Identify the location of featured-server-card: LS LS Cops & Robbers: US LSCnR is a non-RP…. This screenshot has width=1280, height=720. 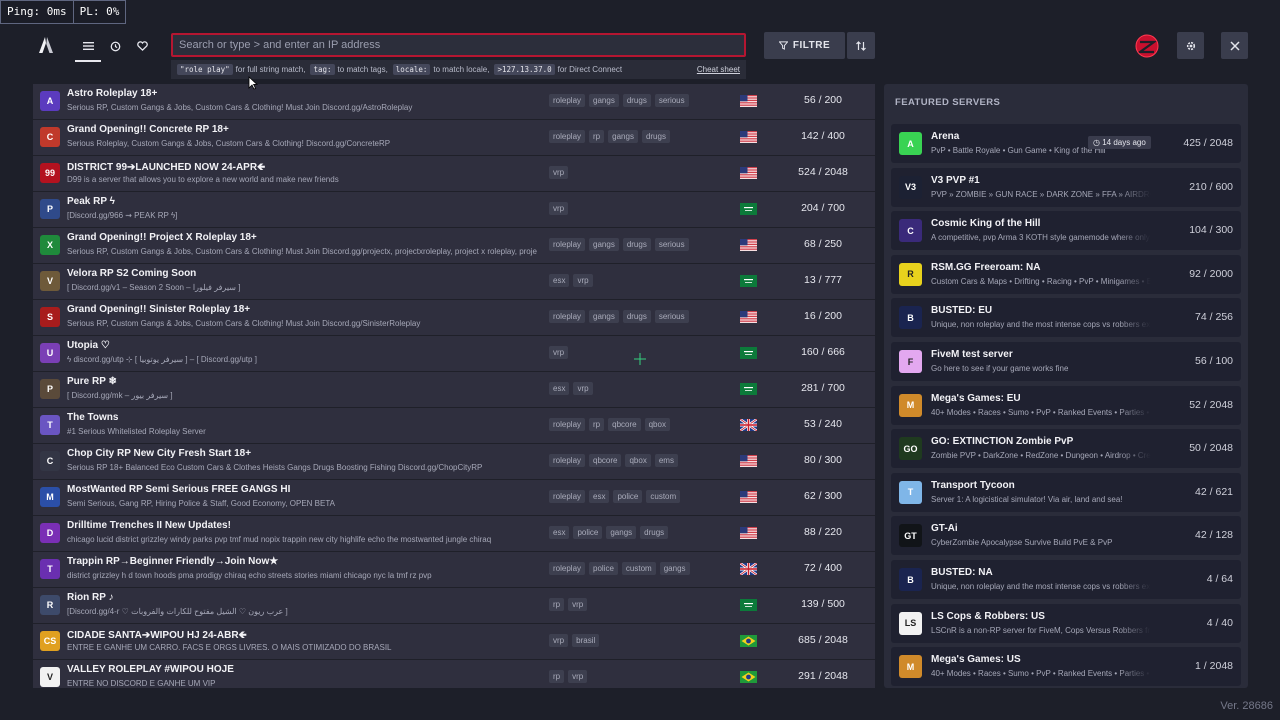
(1066, 623).